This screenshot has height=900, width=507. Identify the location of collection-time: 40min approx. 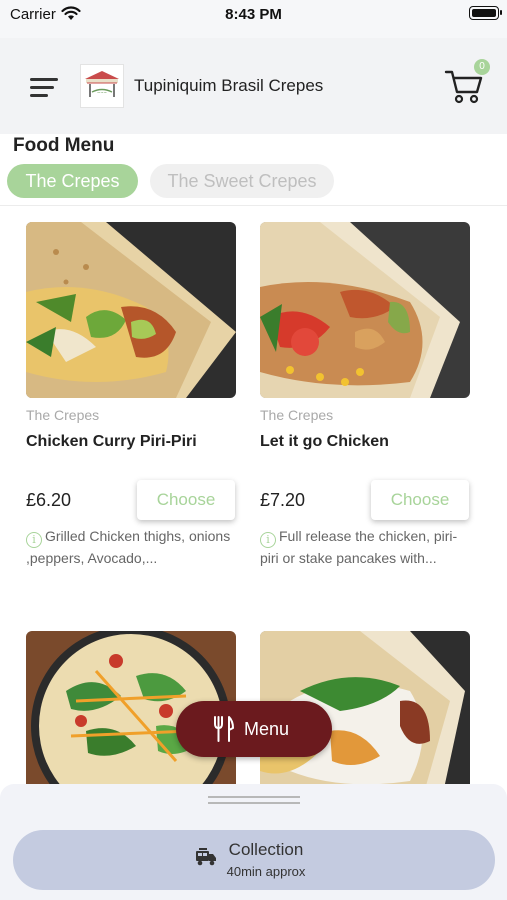
(266, 871).